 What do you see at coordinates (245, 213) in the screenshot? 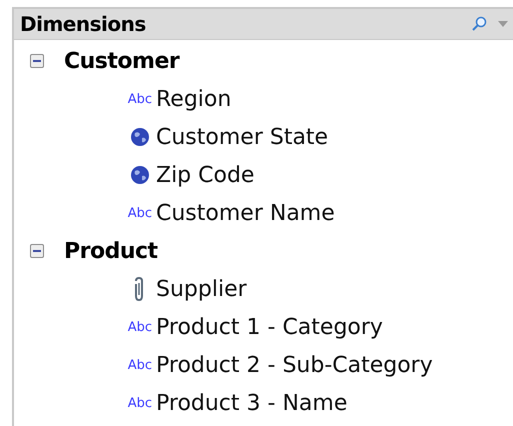
I see `field-item: Customer Name` at bounding box center [245, 213].